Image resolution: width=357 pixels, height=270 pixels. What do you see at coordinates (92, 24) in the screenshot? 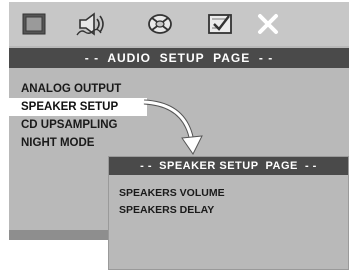
I see `speaker-sound-icon` at bounding box center [92, 24].